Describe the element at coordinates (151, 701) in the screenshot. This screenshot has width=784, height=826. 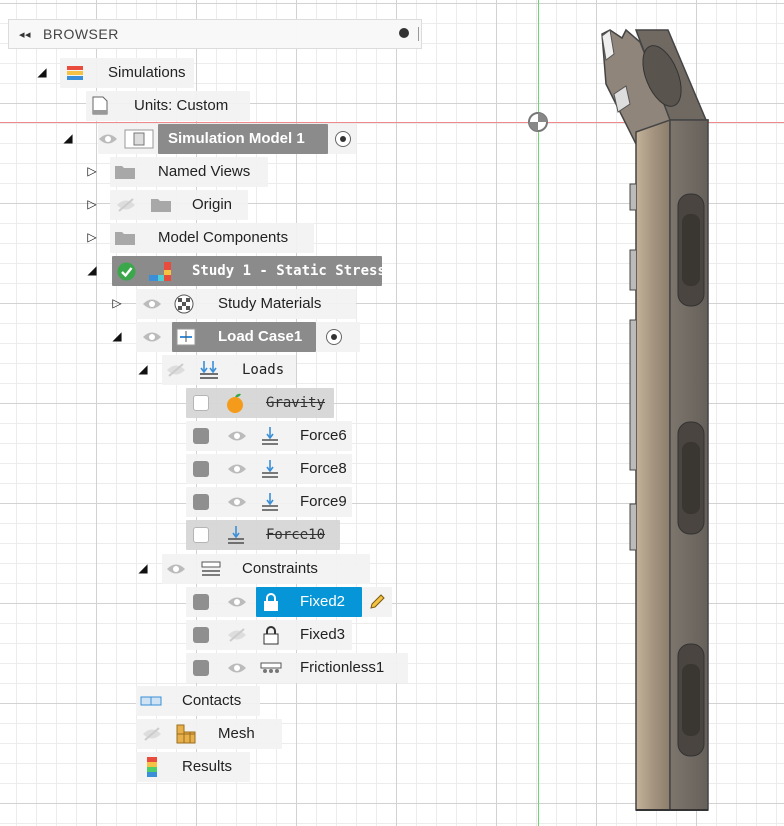
I see `contacts-icon` at that location.